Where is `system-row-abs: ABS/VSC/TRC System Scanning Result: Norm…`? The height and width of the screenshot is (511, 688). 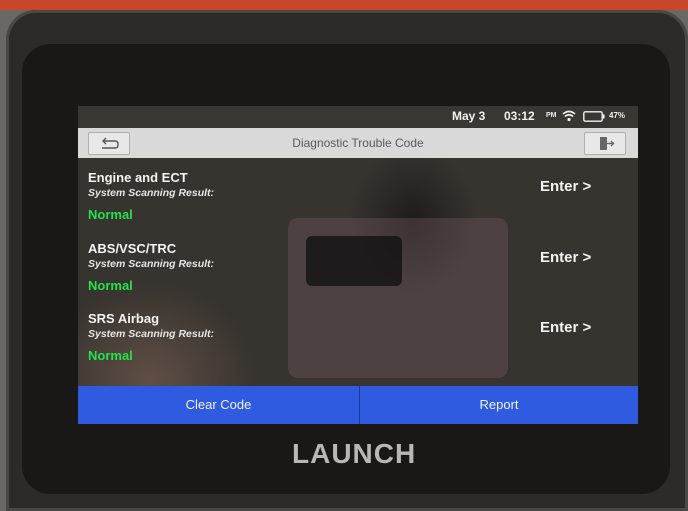
system-row-abs: ABS/VSC/TRC System Scanning Result: Norm… is located at coordinates (358, 276).